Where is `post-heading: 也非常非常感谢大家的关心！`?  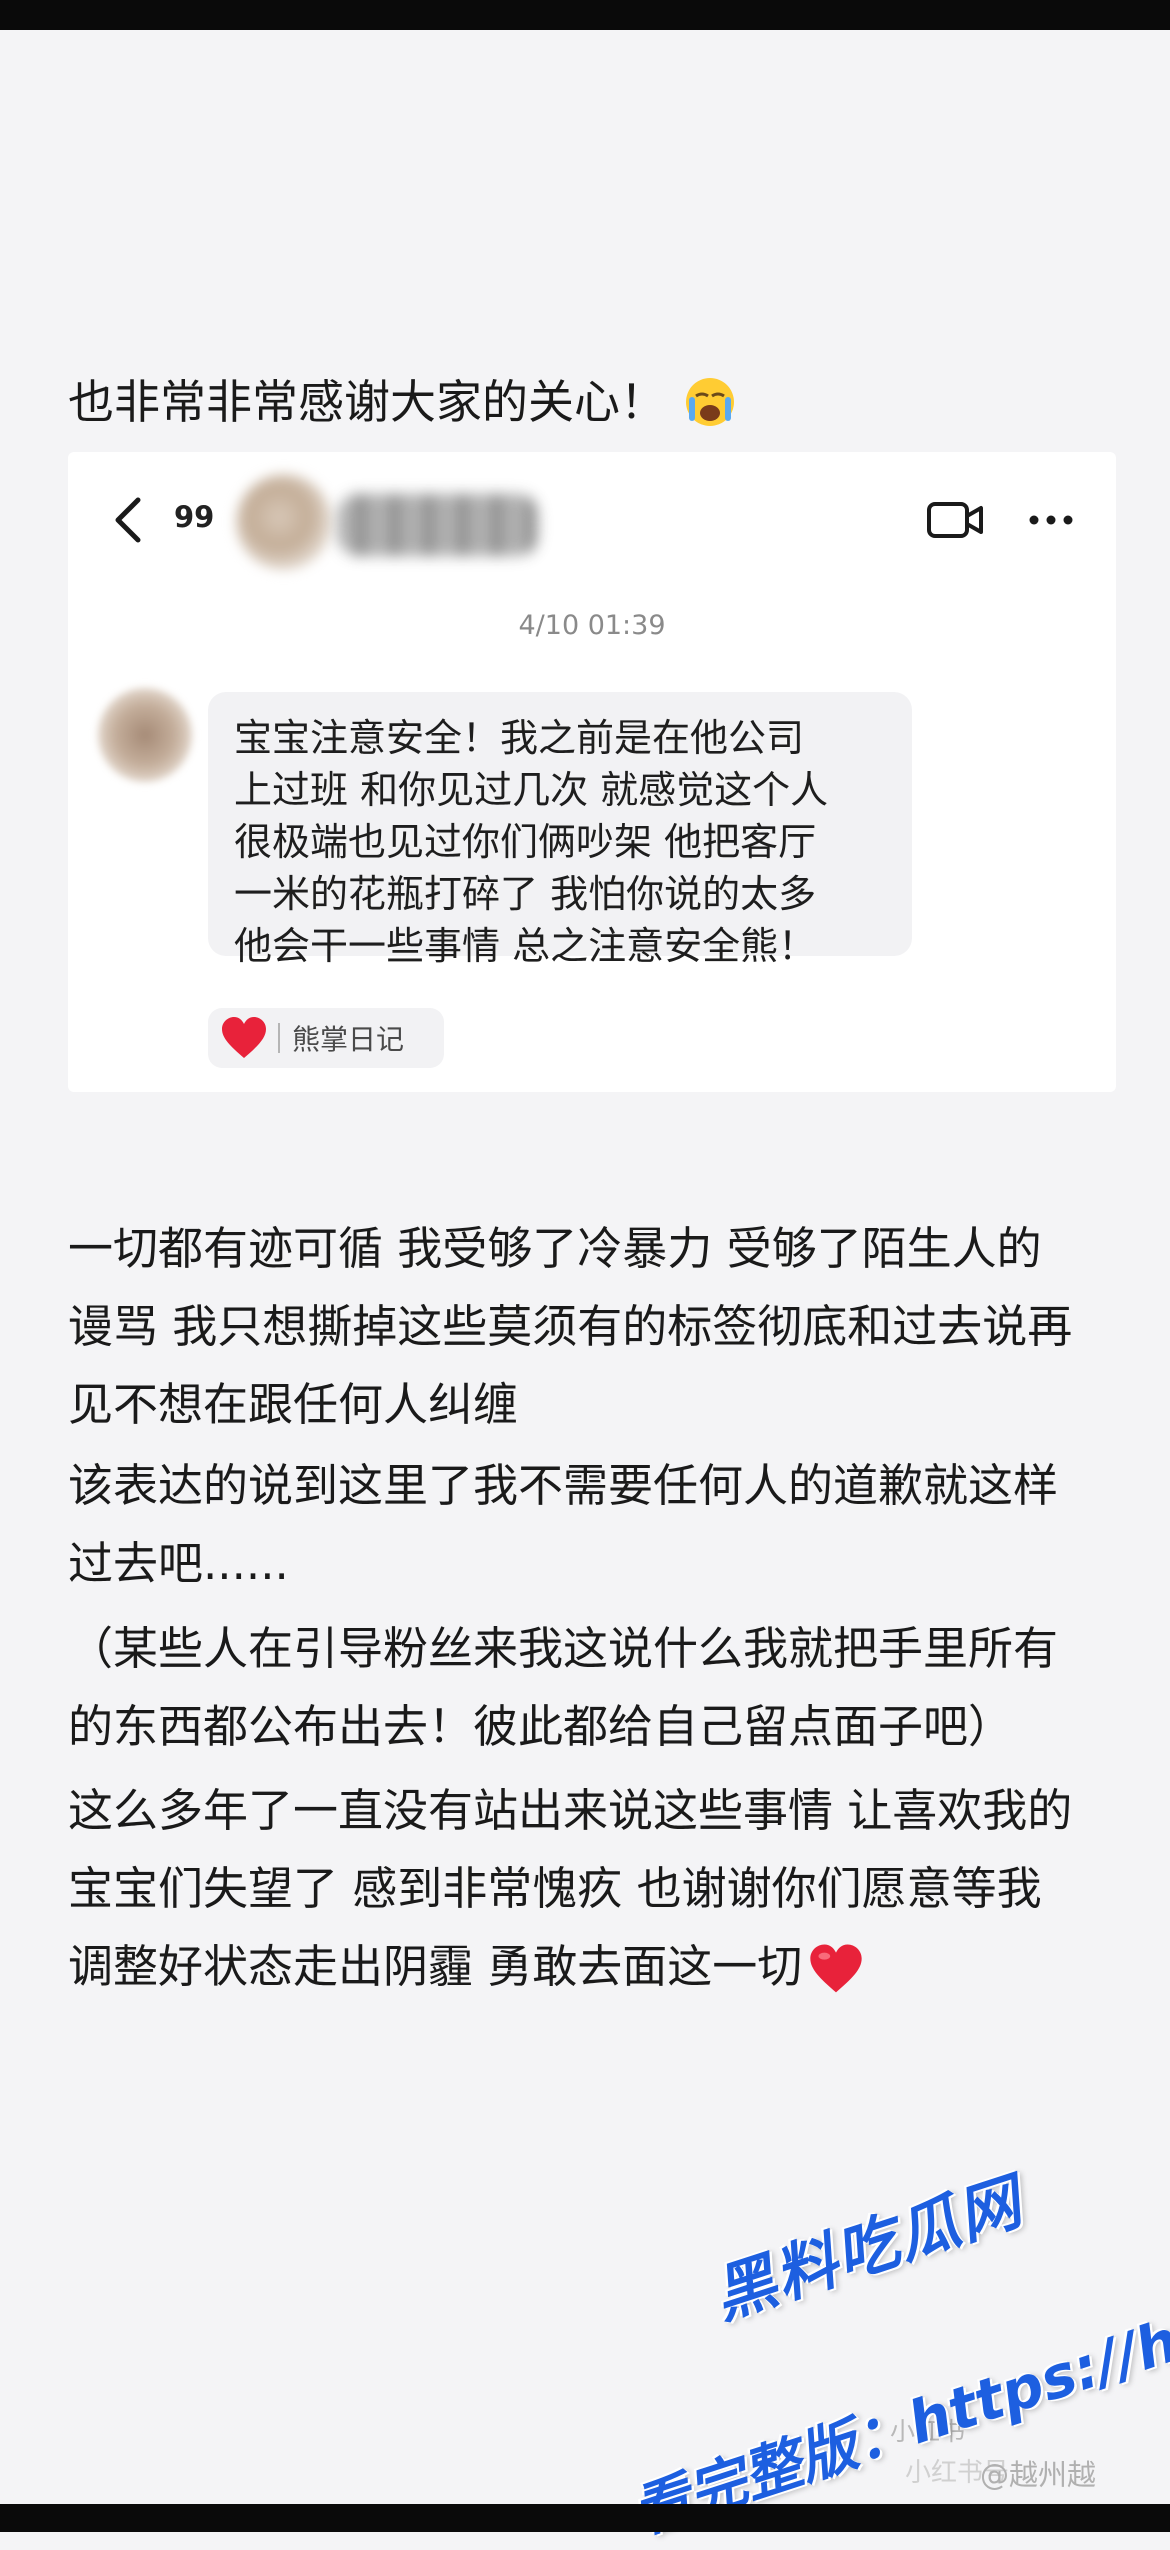 post-heading: 也非常非常感谢大家的关心！ is located at coordinates (402, 402).